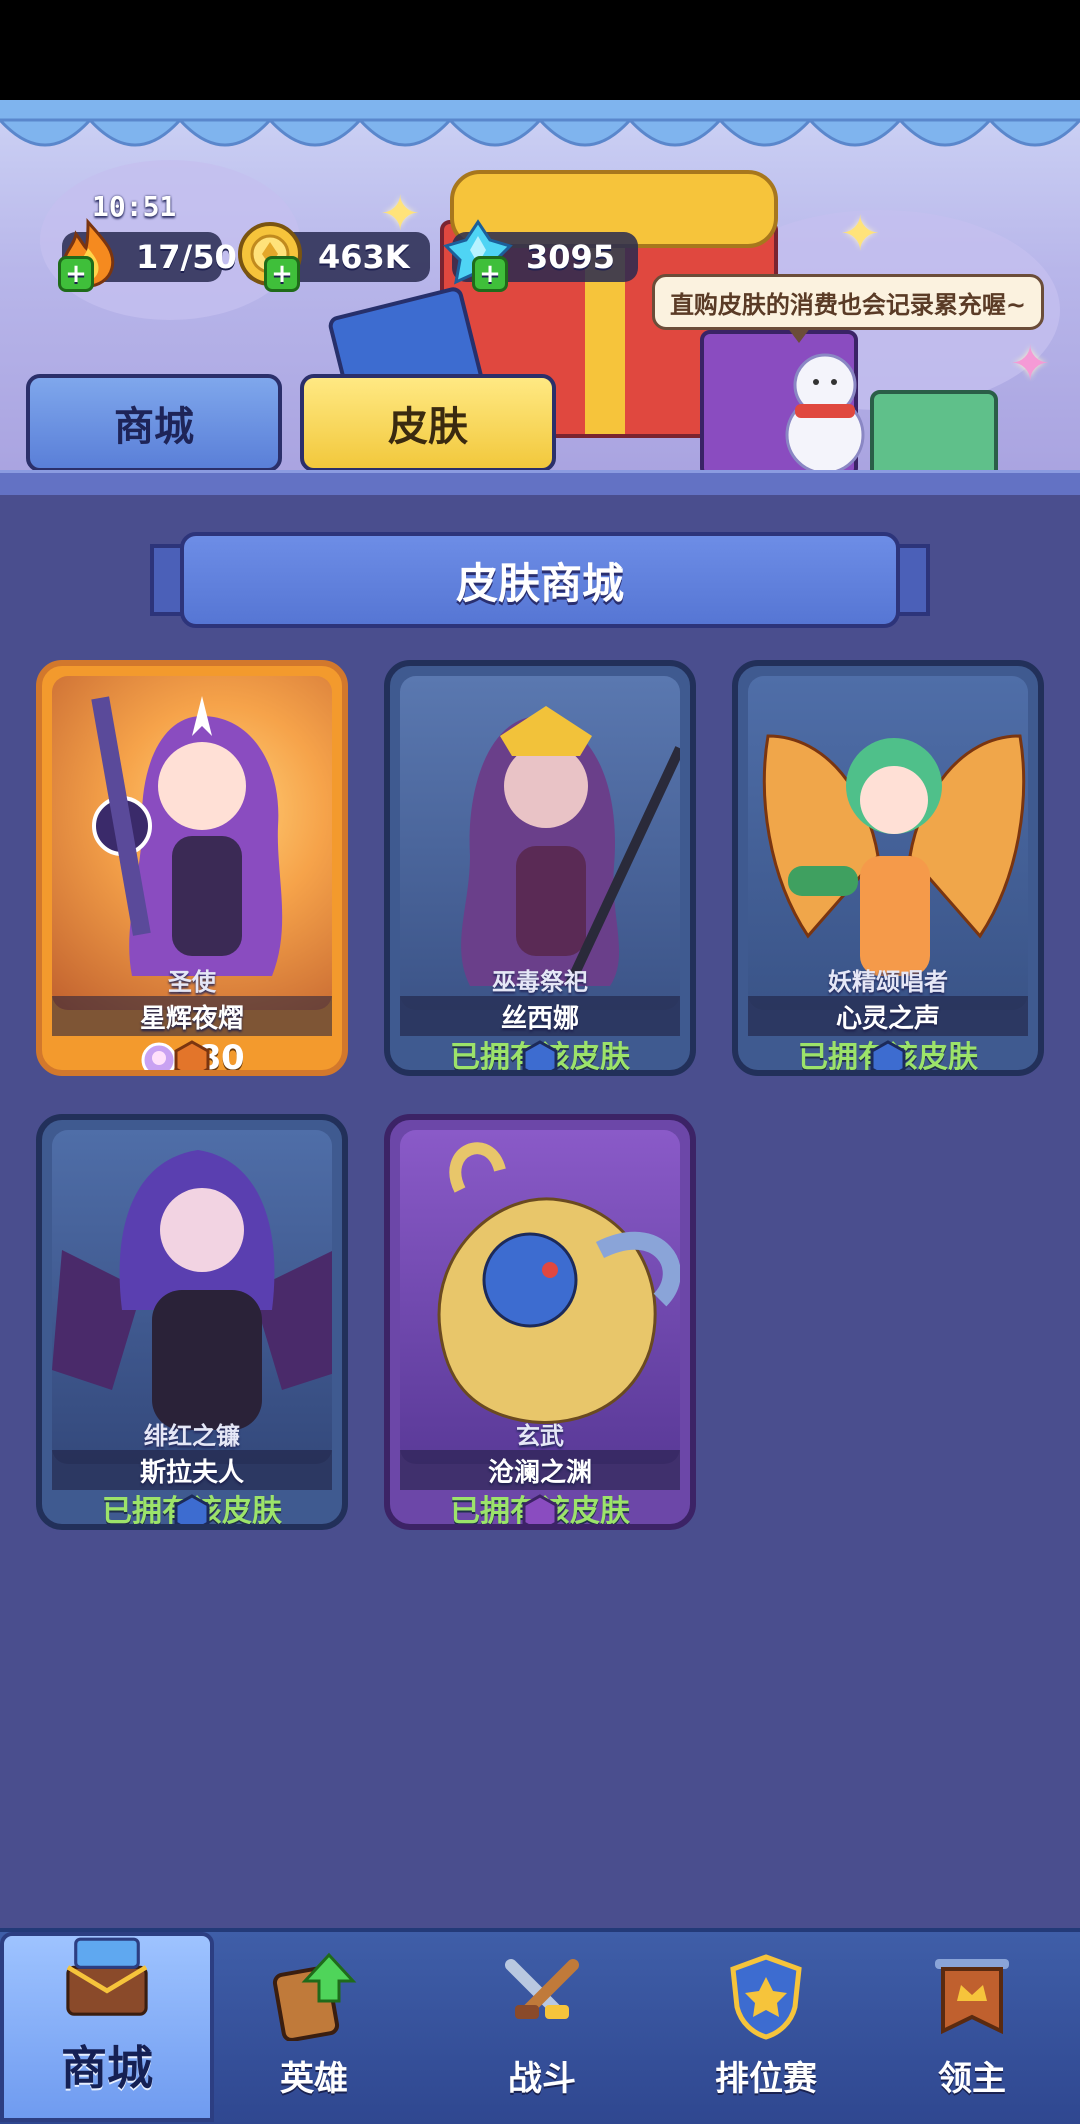  I want to click on chest-icon, so click(107, 1976).